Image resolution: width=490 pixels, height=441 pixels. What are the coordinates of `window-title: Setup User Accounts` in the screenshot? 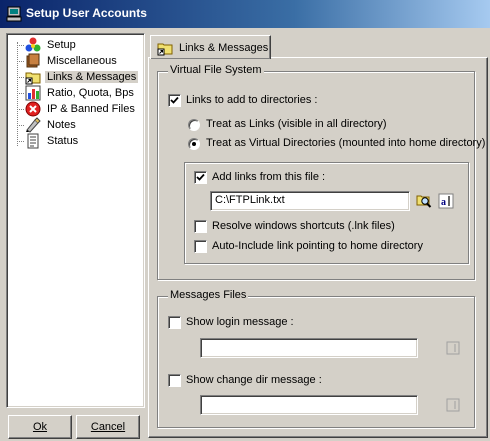 It's located at (86, 13).